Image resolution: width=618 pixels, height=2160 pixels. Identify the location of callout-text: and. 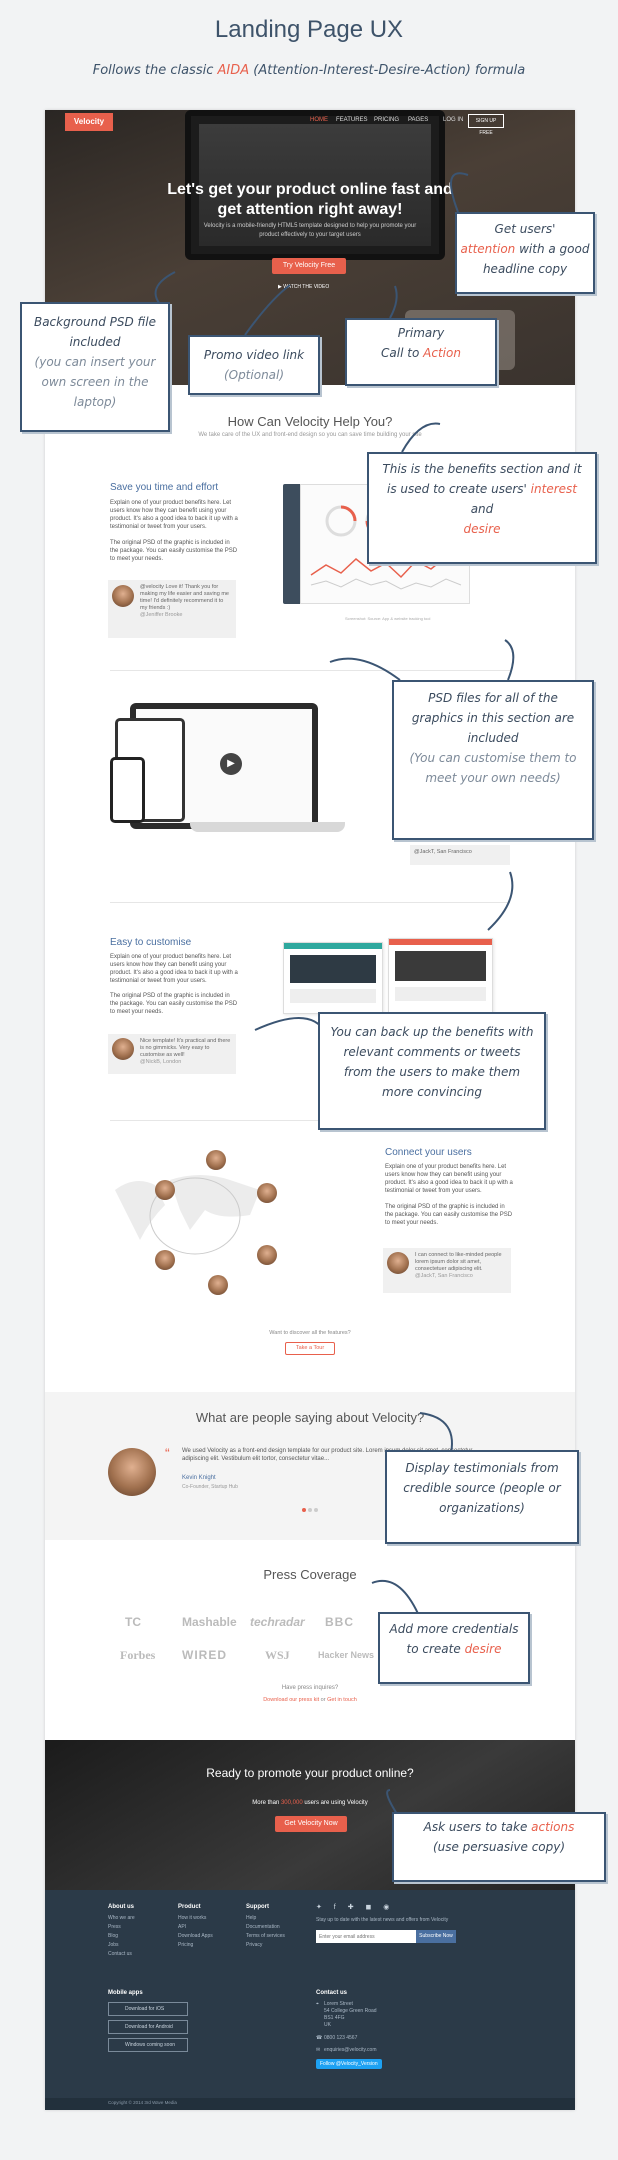
(482, 509).